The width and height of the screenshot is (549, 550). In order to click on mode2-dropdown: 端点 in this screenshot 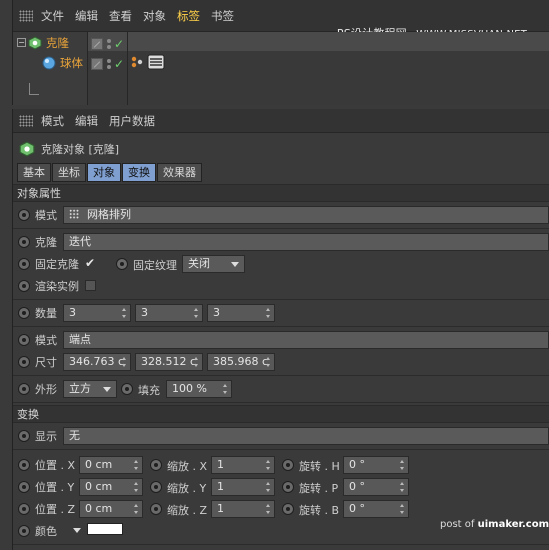, I will do `click(306, 340)`.